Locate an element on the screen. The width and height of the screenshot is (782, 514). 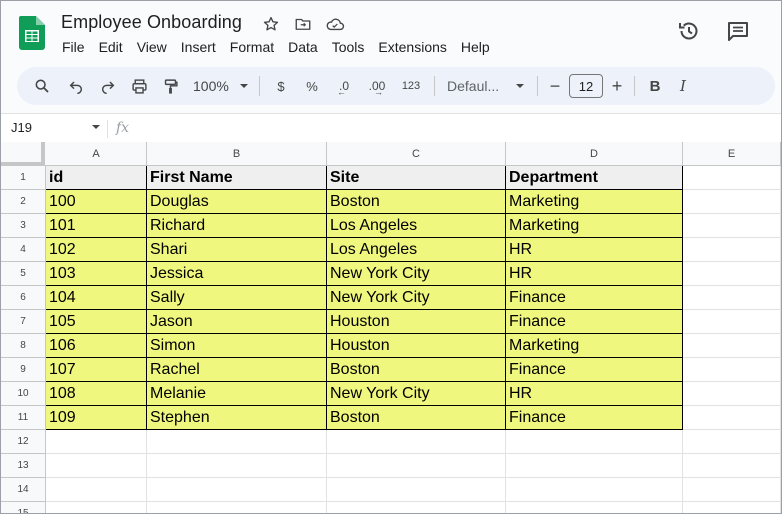
data-cell: Sally is located at coordinates (237, 298).